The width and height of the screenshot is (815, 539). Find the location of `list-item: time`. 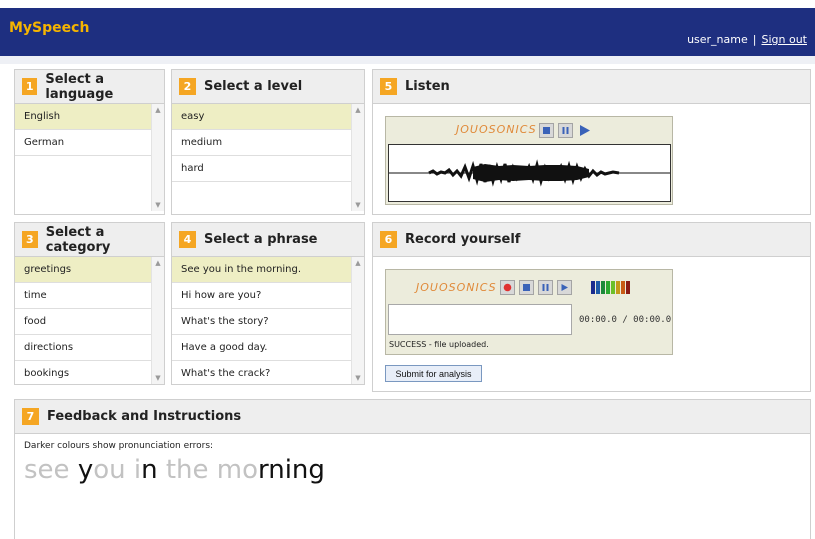

list-item: time is located at coordinates (83, 296).